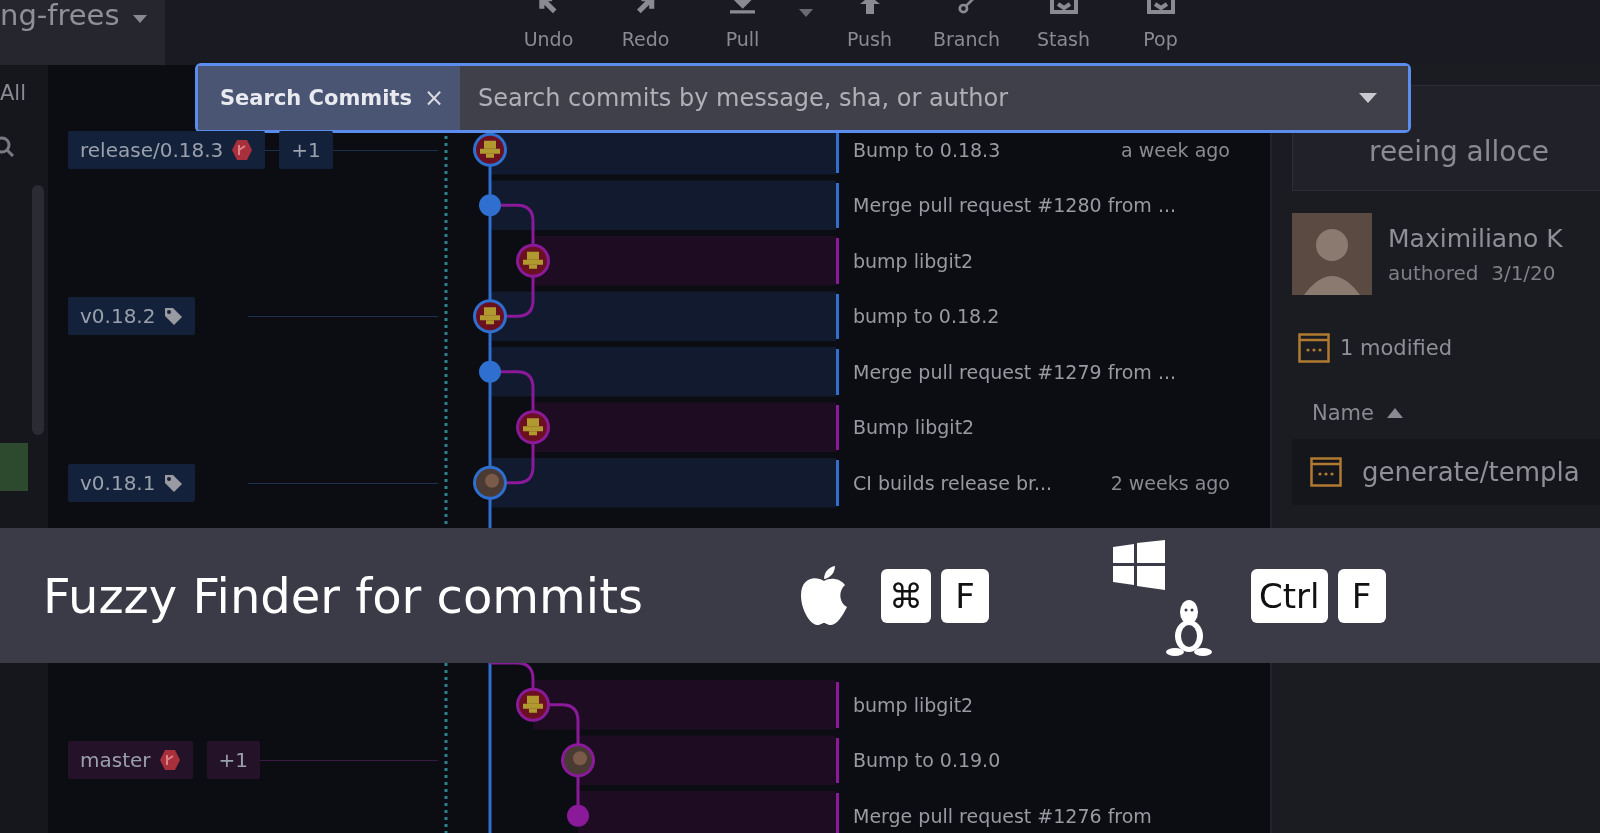 This screenshot has width=1600, height=833. I want to click on commit-title: reeing alloce, so click(1459, 151).